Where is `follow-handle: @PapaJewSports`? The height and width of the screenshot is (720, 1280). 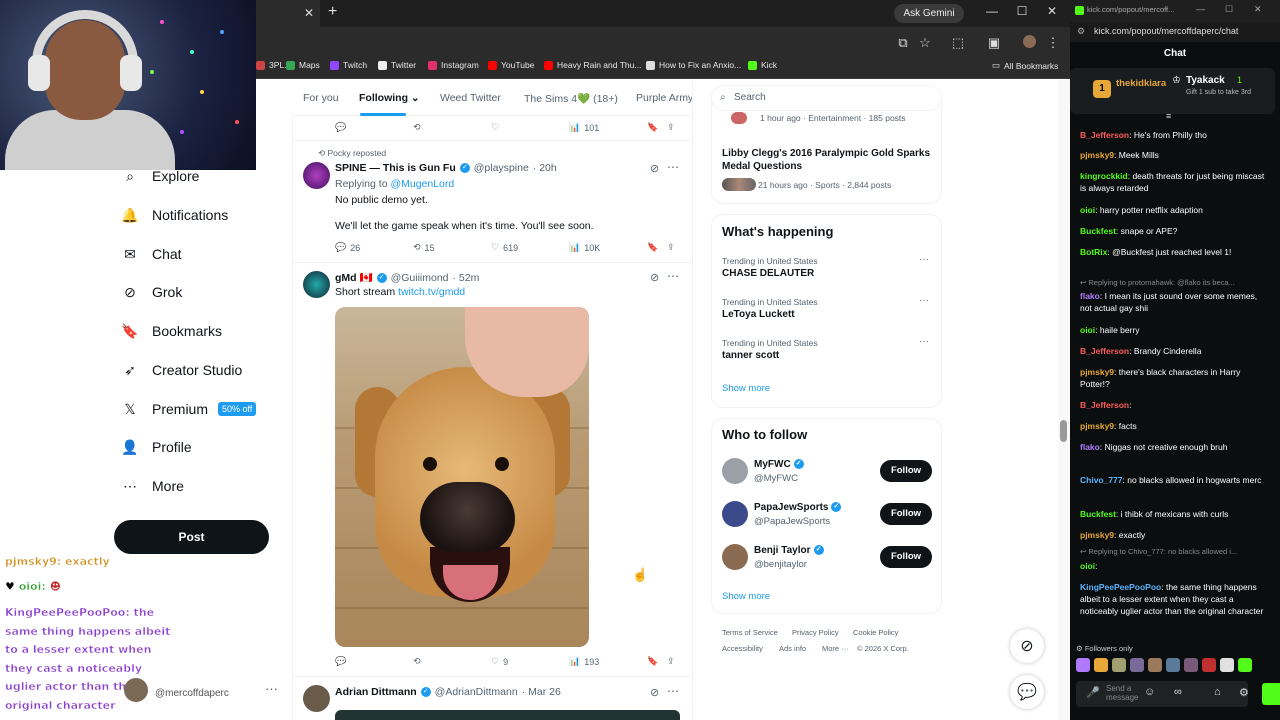
follow-handle: @PapaJewSports is located at coordinates (792, 521).